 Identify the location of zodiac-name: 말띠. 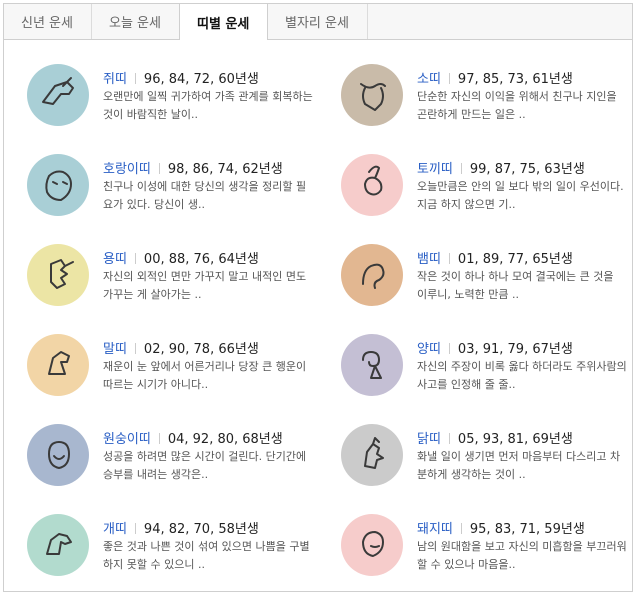
(115, 349).